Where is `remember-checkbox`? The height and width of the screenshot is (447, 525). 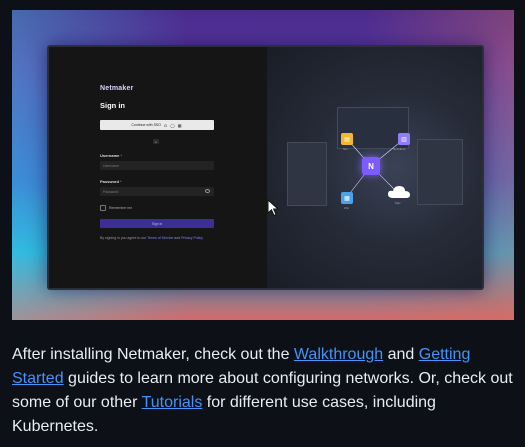 remember-checkbox is located at coordinates (103, 208).